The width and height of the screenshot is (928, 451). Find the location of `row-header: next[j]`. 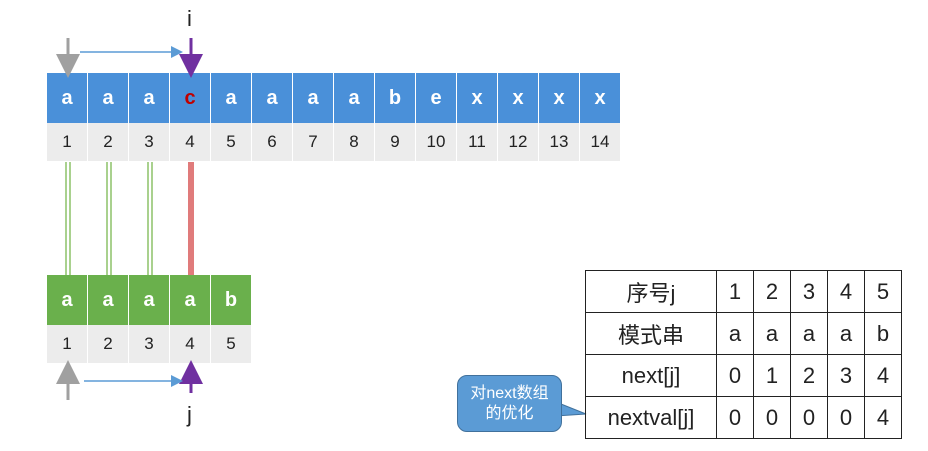

row-header: next[j] is located at coordinates (651, 375).